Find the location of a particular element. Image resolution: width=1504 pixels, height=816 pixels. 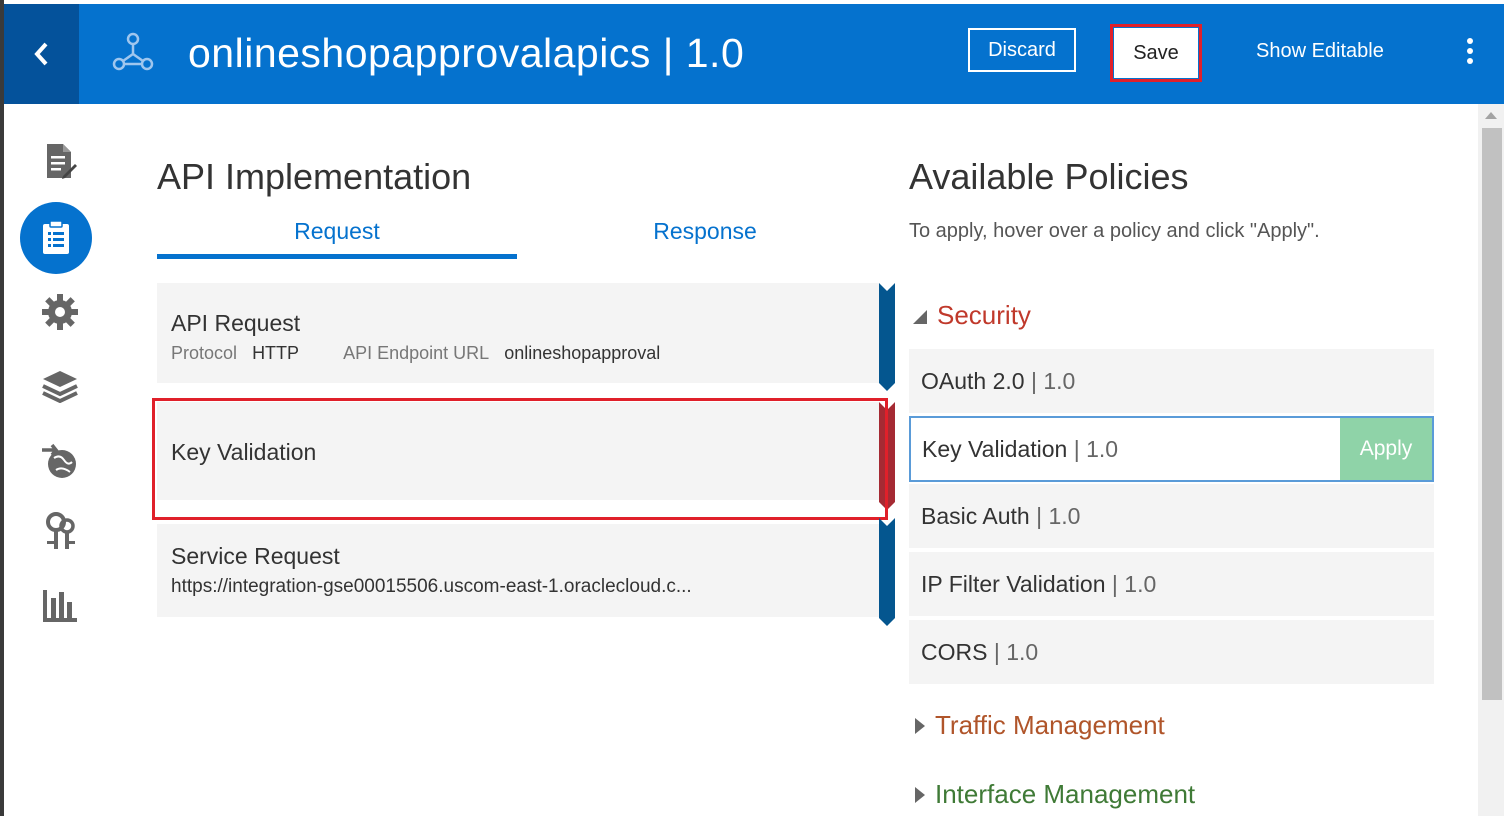

policy-key-validation-version: | 1.0 is located at coordinates (1096, 449).